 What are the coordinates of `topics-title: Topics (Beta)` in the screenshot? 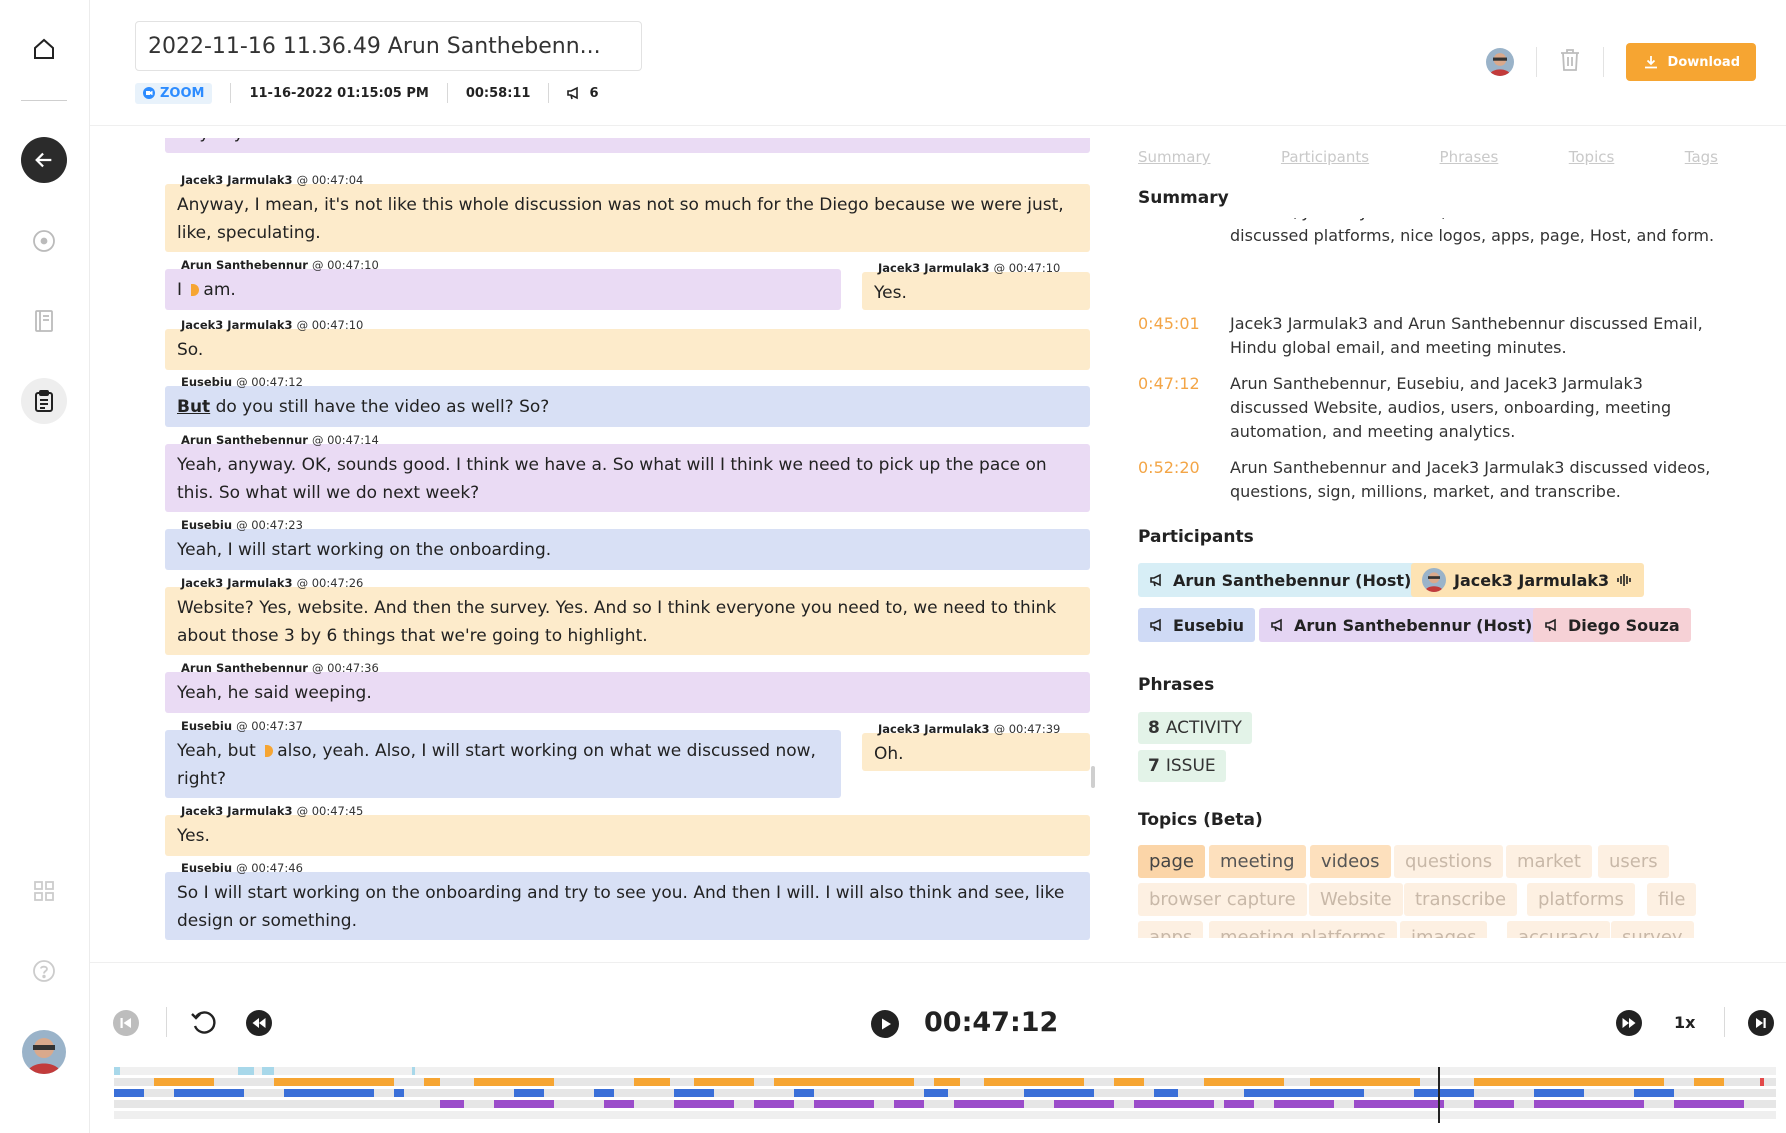 It's located at (1200, 820).